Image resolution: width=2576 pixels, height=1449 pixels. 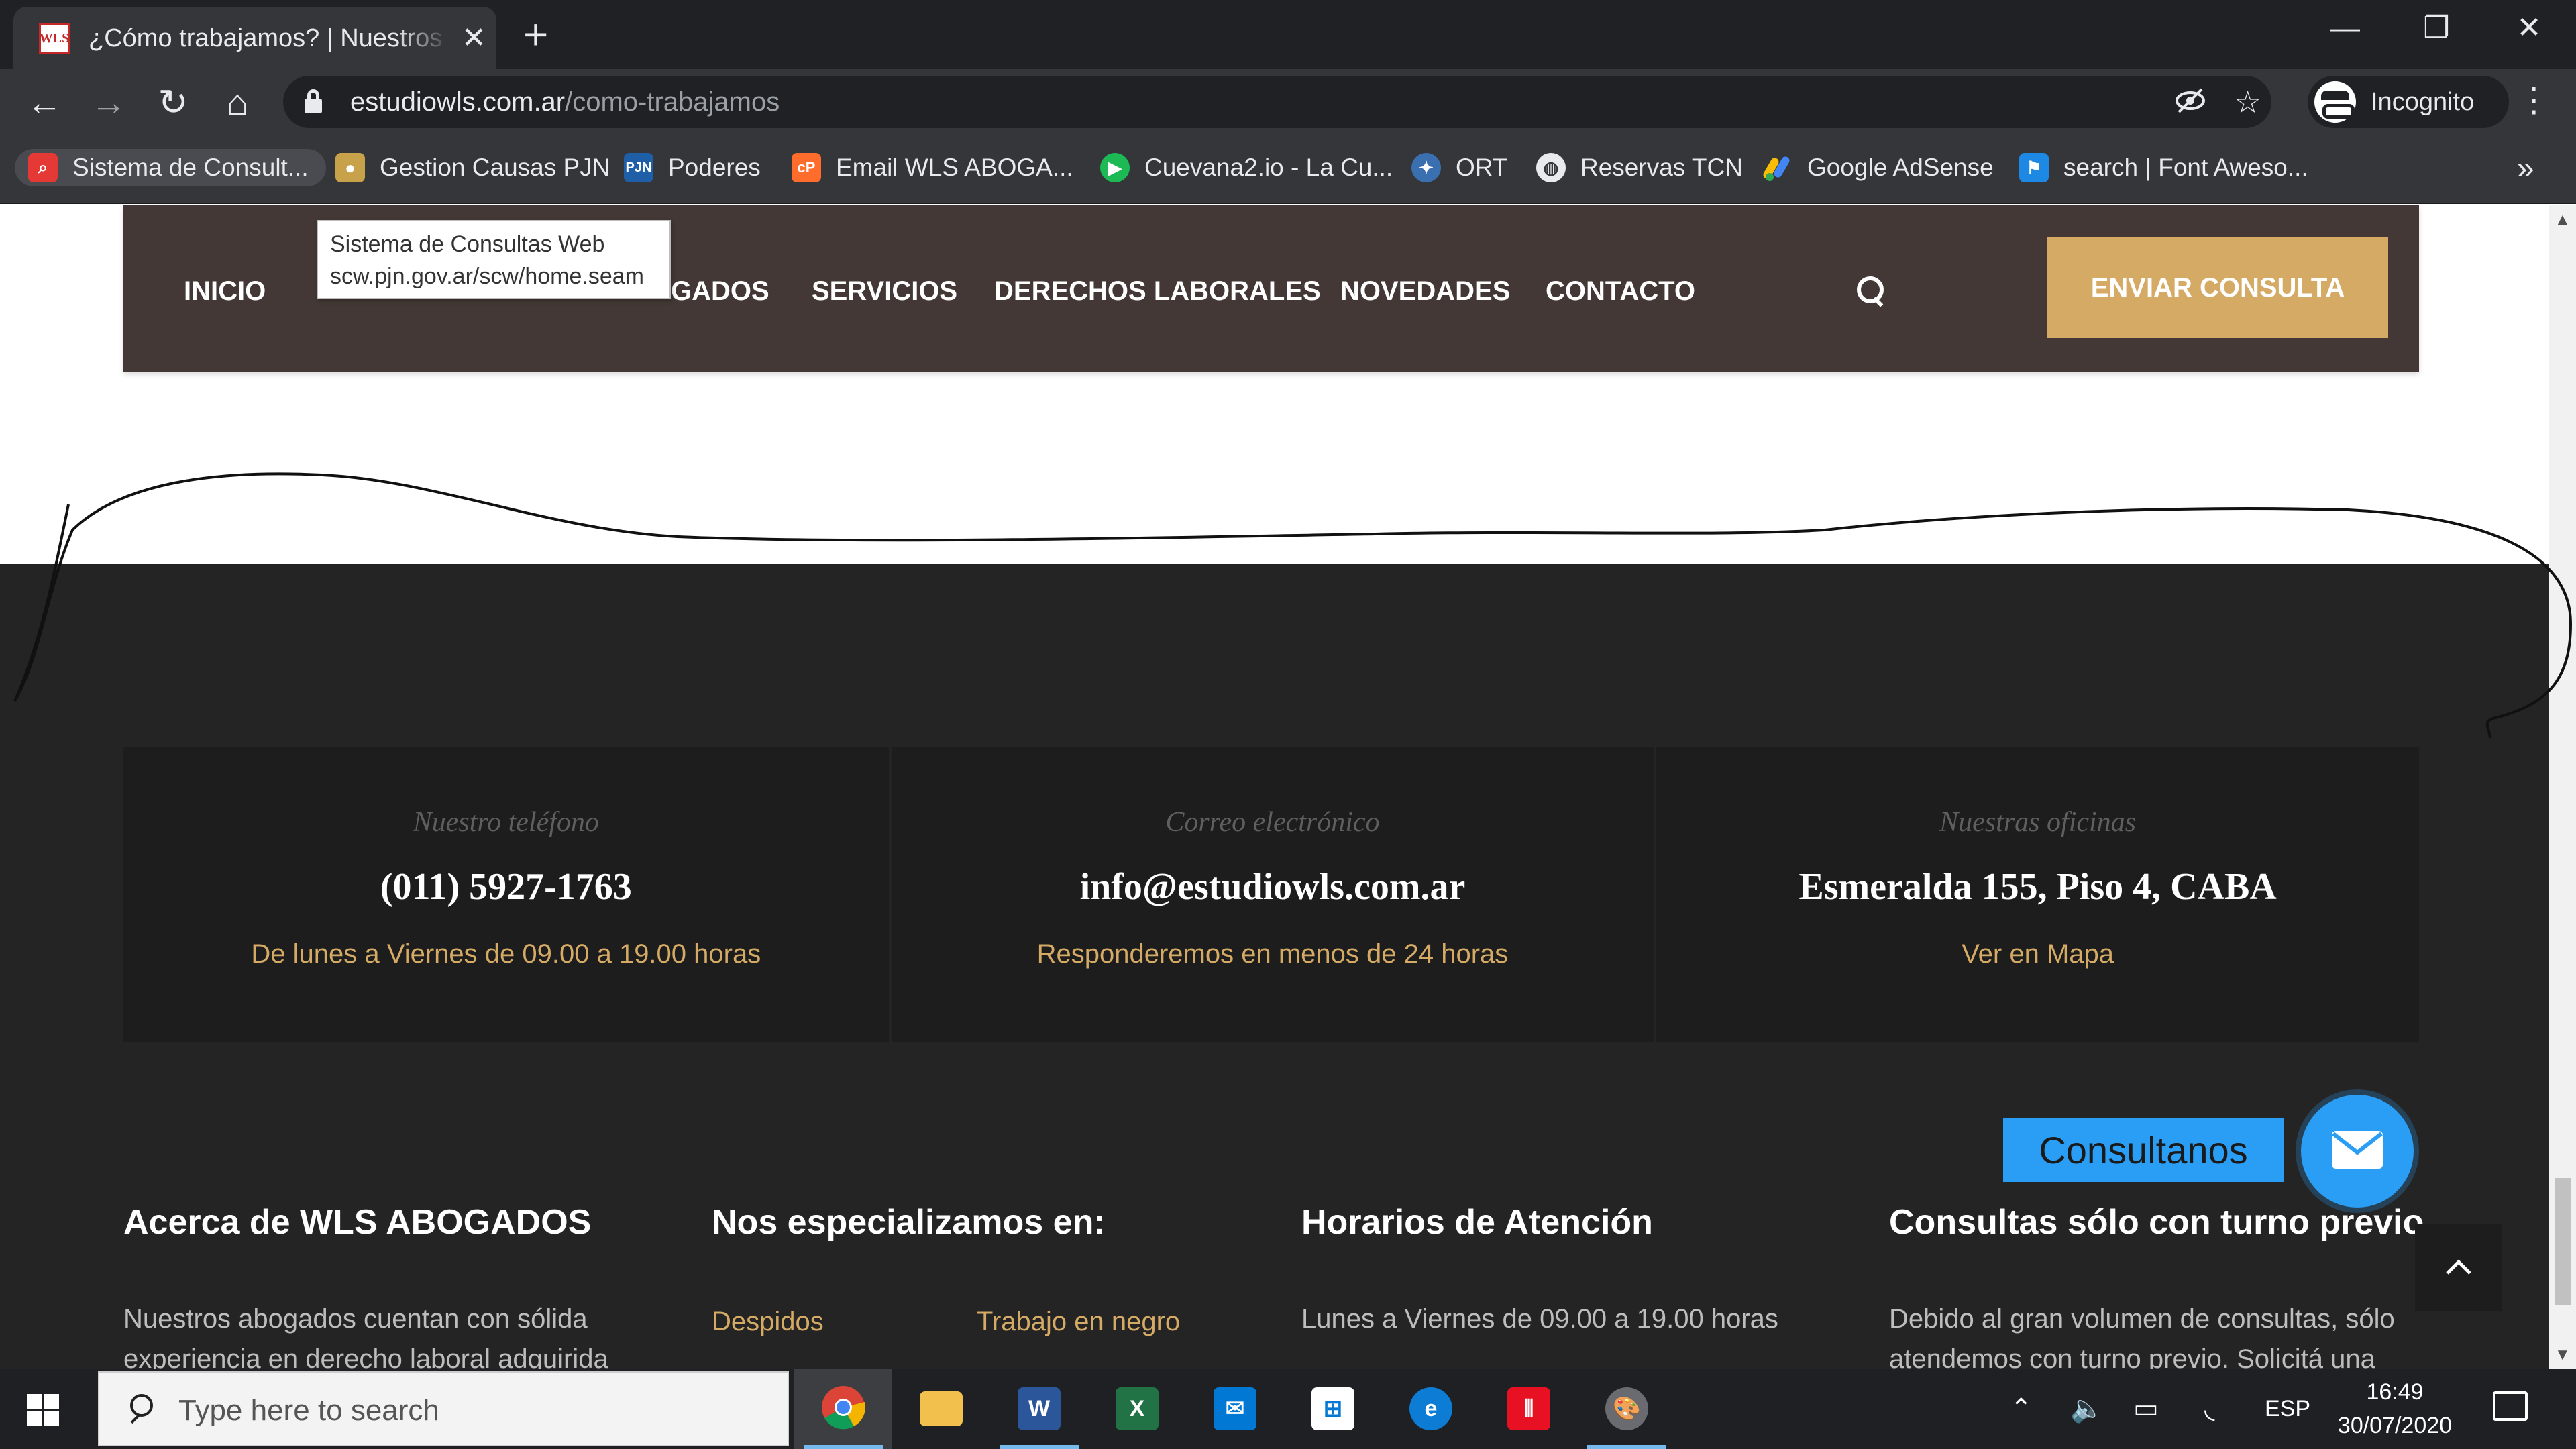 I want to click on url-text: estudiowls.com.ar/como-trabajamos, so click(x=565, y=102).